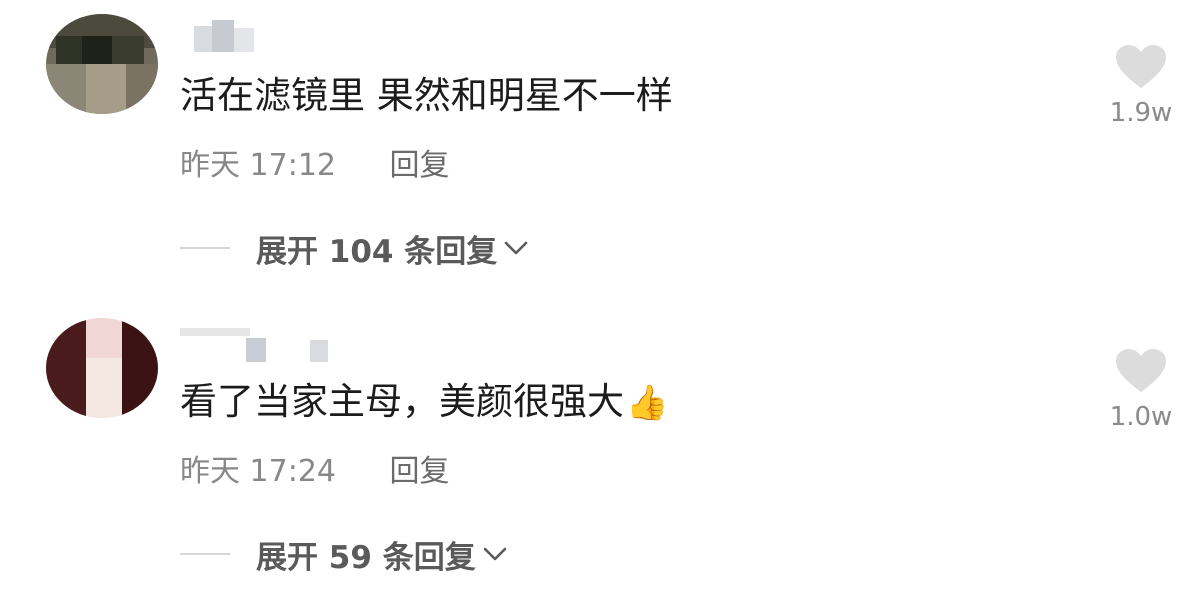 Image resolution: width=1202 pixels, height=608 pixels. Describe the element at coordinates (377, 251) in the screenshot. I see `expand-replies-label: 展开 104 条回复` at that location.